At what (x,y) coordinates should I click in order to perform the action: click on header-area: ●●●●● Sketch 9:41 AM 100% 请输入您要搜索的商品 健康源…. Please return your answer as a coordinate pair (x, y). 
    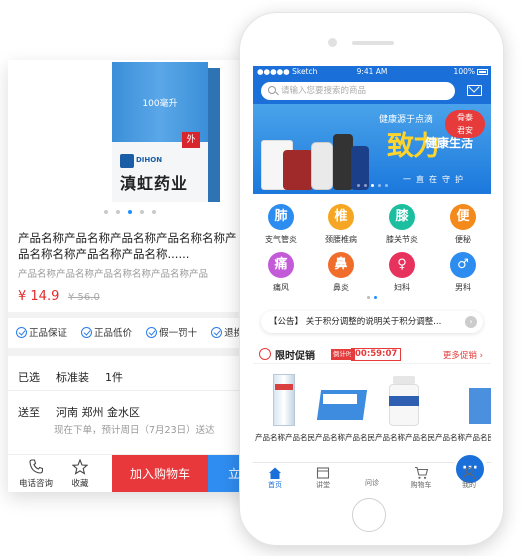
    Looking at the image, I should click on (372, 130).